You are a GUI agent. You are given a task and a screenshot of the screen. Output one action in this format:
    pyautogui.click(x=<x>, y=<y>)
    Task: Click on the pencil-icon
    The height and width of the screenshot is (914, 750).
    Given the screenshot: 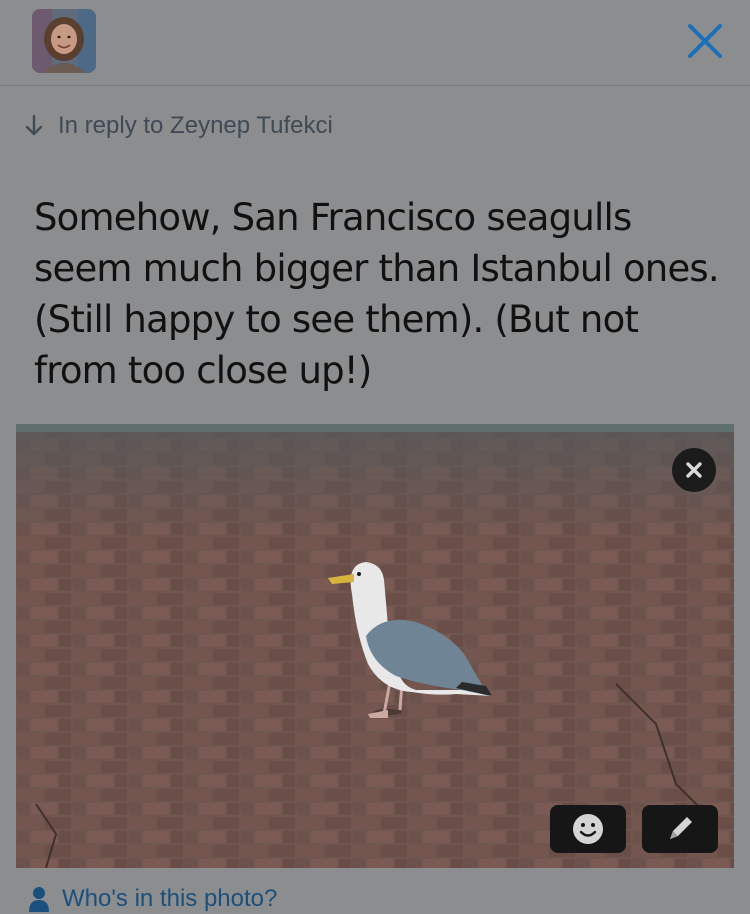 What is the action you would take?
    pyautogui.click(x=681, y=828)
    